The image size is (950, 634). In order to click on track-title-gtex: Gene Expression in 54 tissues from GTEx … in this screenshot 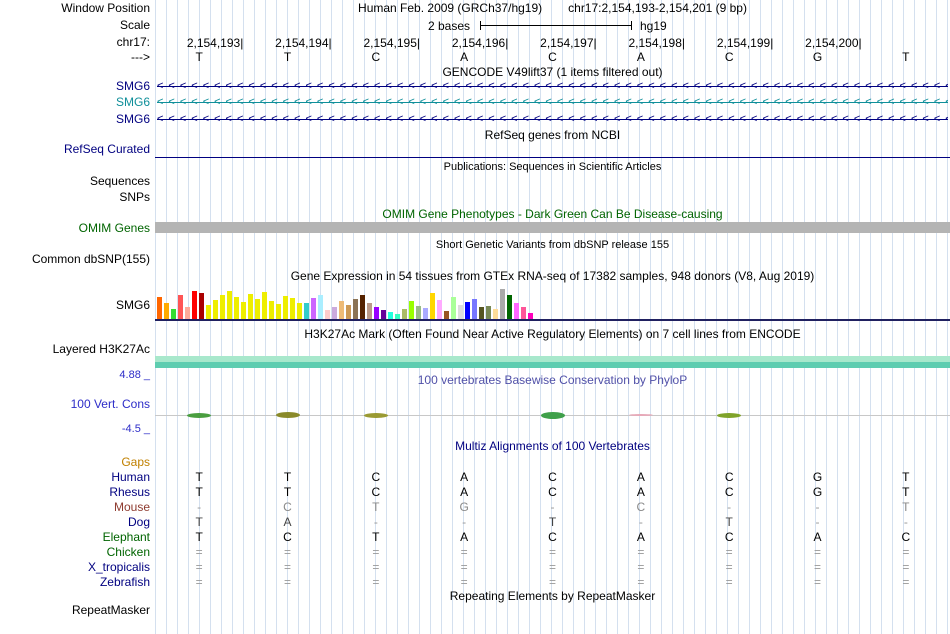, I will do `click(552, 276)`.